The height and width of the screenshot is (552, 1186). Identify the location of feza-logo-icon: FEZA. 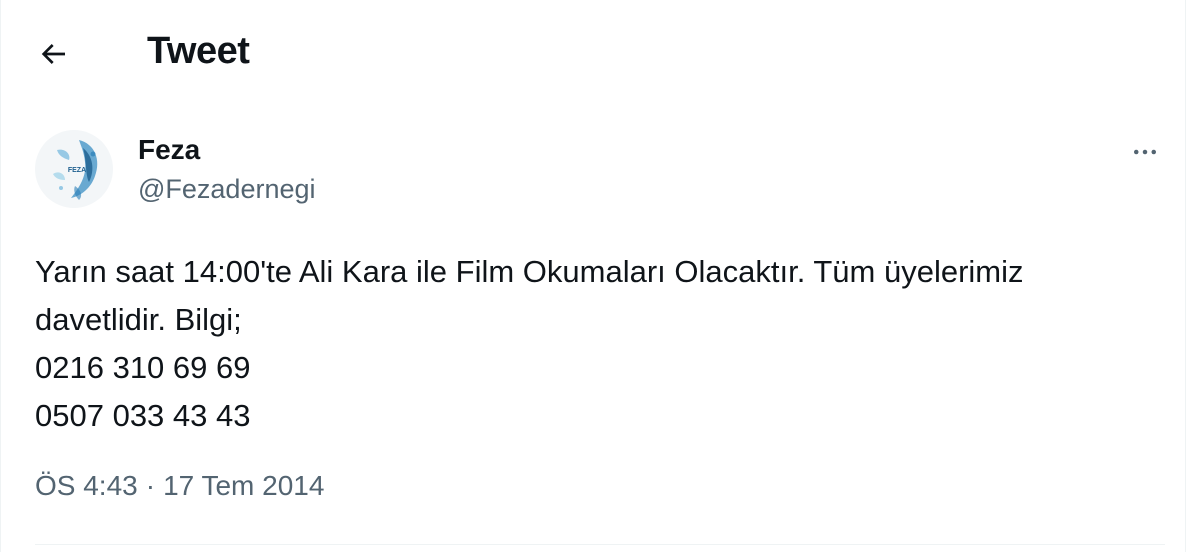
(74, 169).